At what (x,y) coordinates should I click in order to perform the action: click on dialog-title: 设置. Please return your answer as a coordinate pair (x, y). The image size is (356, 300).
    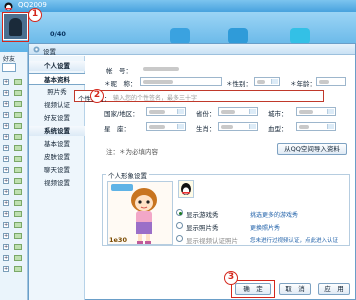
    Looking at the image, I should click on (49, 52).